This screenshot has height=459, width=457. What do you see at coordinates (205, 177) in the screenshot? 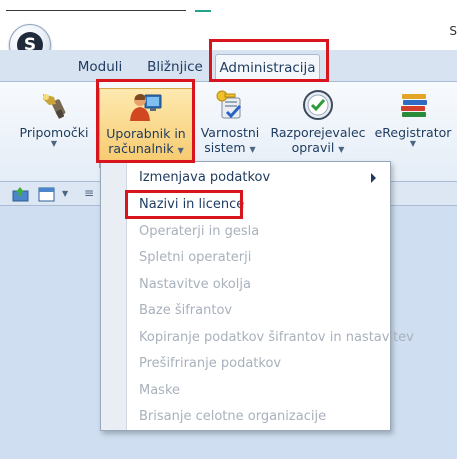
I see `menu-item-label: Izmenjava podatkov` at bounding box center [205, 177].